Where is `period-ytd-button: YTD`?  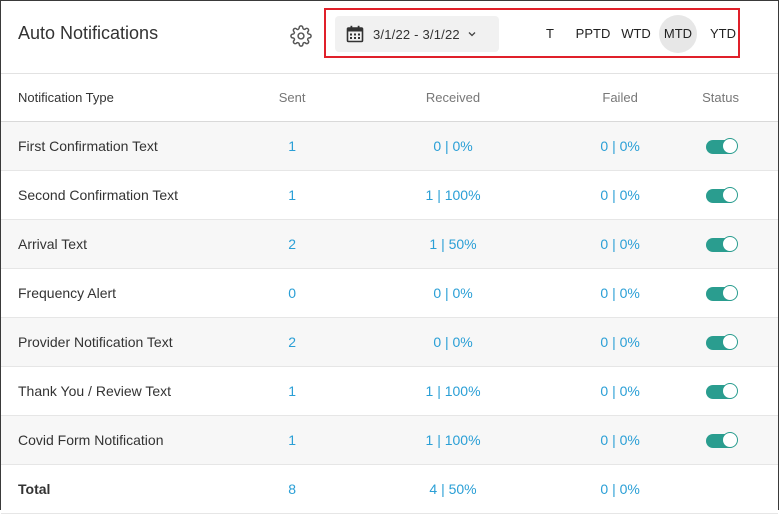
period-ytd-button: YTD is located at coordinates (723, 34).